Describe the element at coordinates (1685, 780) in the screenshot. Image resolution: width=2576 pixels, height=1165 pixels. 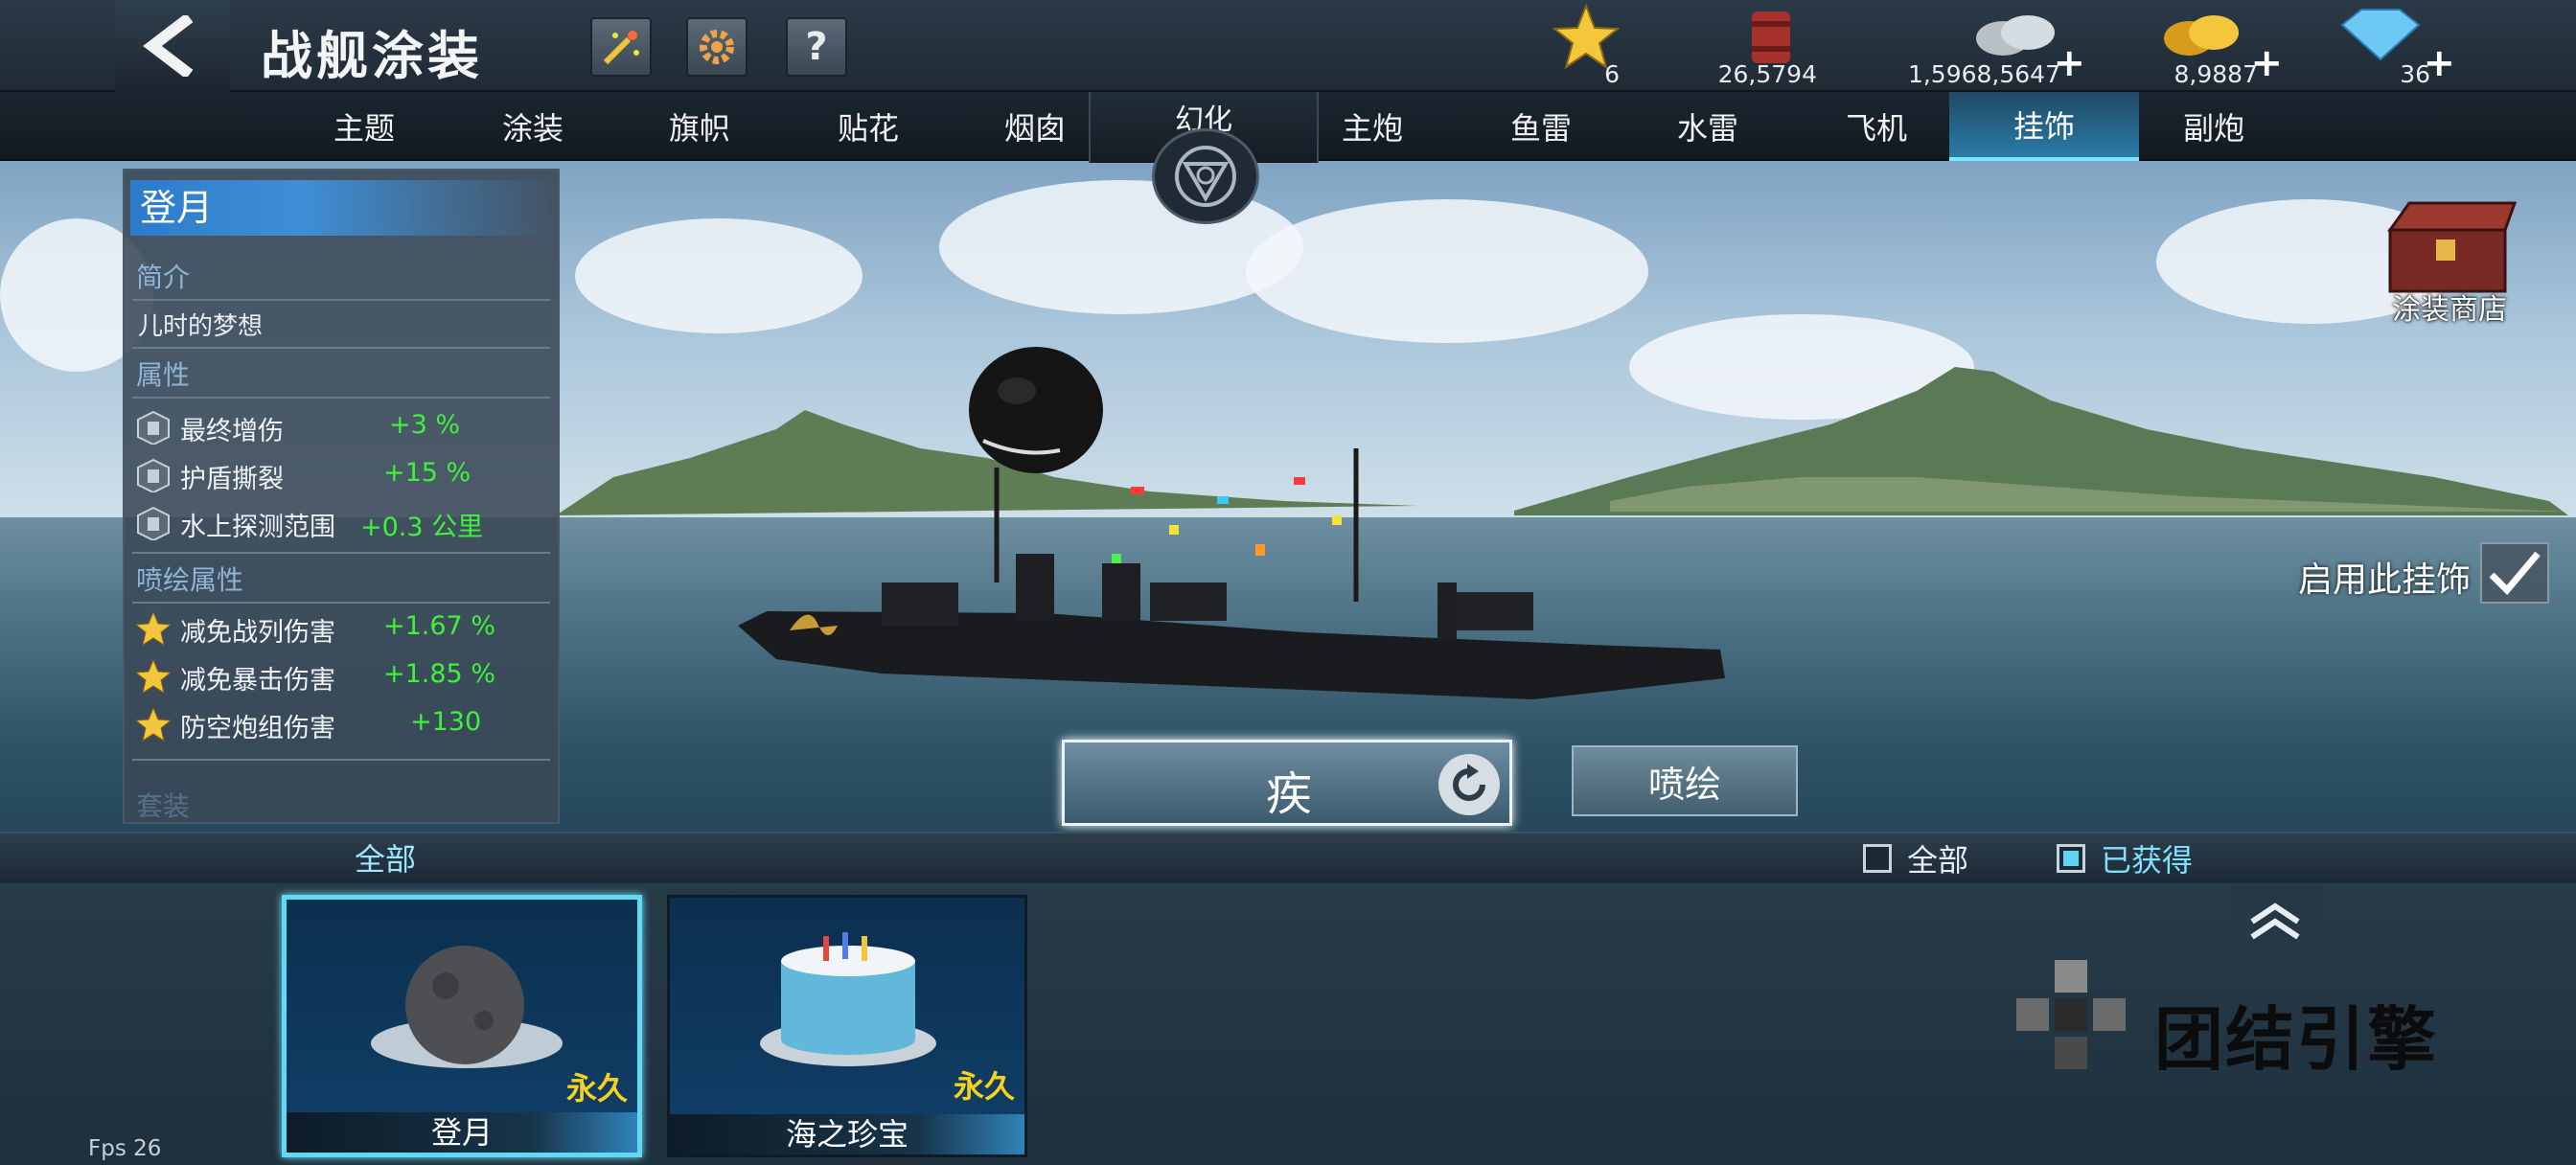
I see `spray-paint-button: 喷绘` at that location.